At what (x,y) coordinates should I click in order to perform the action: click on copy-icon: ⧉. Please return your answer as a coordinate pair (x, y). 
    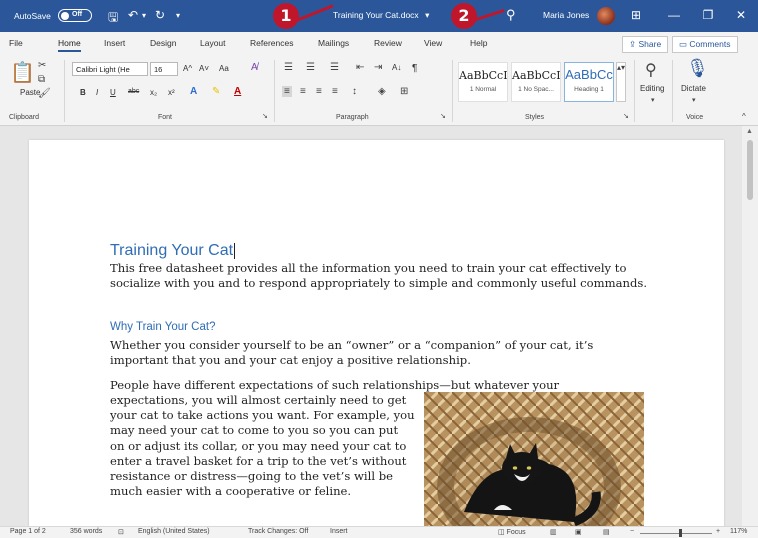
    Looking at the image, I should click on (41, 79).